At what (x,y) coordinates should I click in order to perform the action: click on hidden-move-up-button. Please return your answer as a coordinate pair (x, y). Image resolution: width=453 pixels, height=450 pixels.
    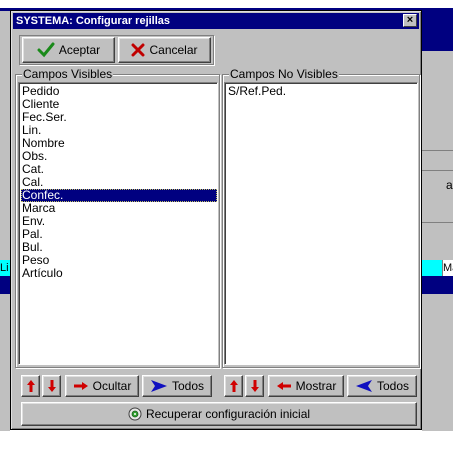
    Looking at the image, I should click on (233, 386).